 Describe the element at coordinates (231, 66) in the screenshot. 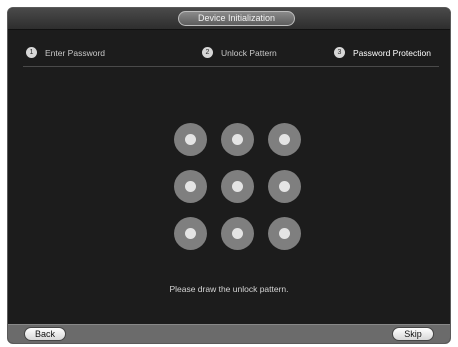

I see `steps-divider` at that location.